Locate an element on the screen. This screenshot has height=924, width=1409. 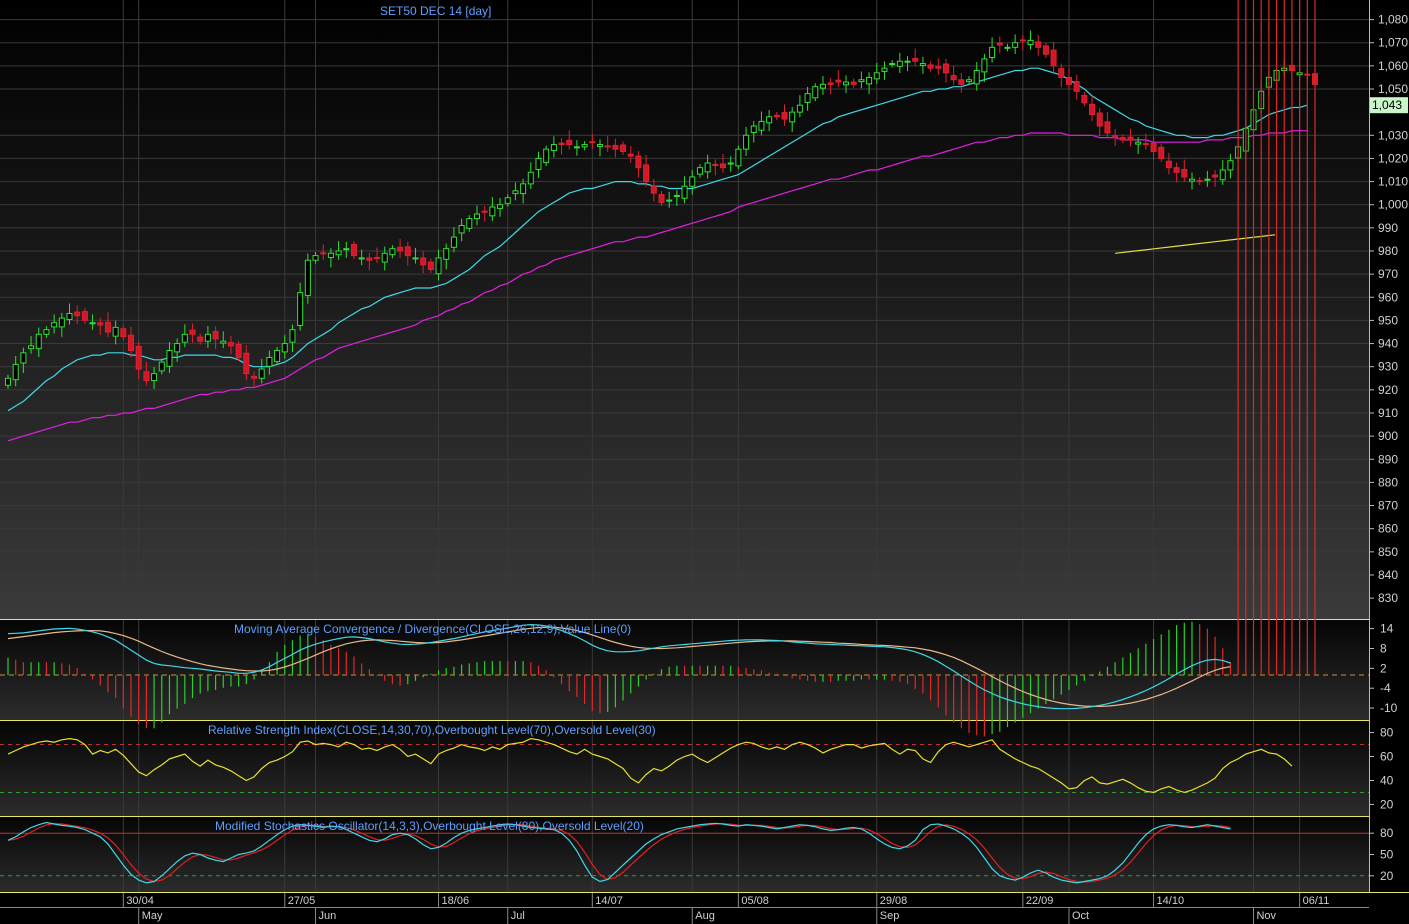
price-tick-label: 1,060 is located at coordinates (1393, 66).